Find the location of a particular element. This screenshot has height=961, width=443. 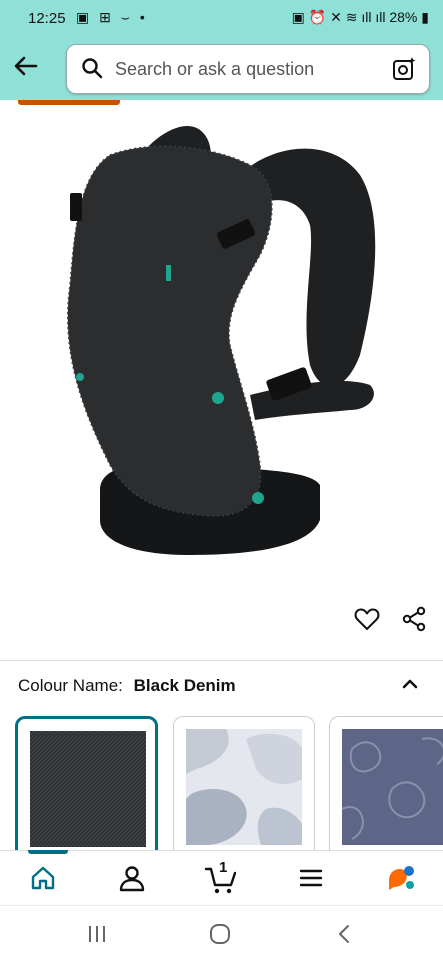

back-button-icon is located at coordinates (345, 934).